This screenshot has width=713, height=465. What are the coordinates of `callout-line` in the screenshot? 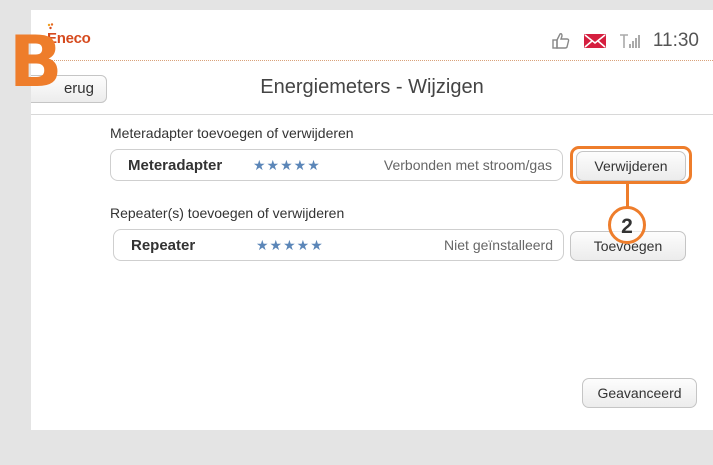 It's located at (627, 196).